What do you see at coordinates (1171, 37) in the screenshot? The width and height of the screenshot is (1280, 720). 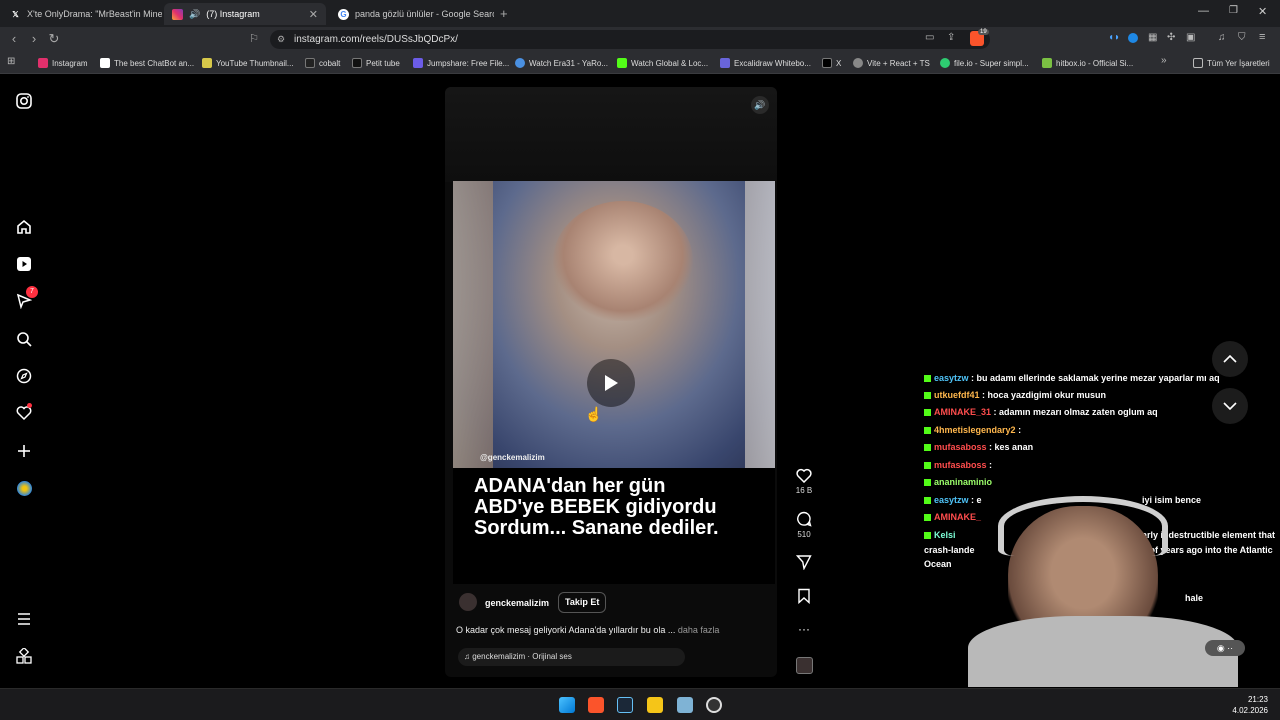 I see `puzzle-icon: ✣` at bounding box center [1171, 37].